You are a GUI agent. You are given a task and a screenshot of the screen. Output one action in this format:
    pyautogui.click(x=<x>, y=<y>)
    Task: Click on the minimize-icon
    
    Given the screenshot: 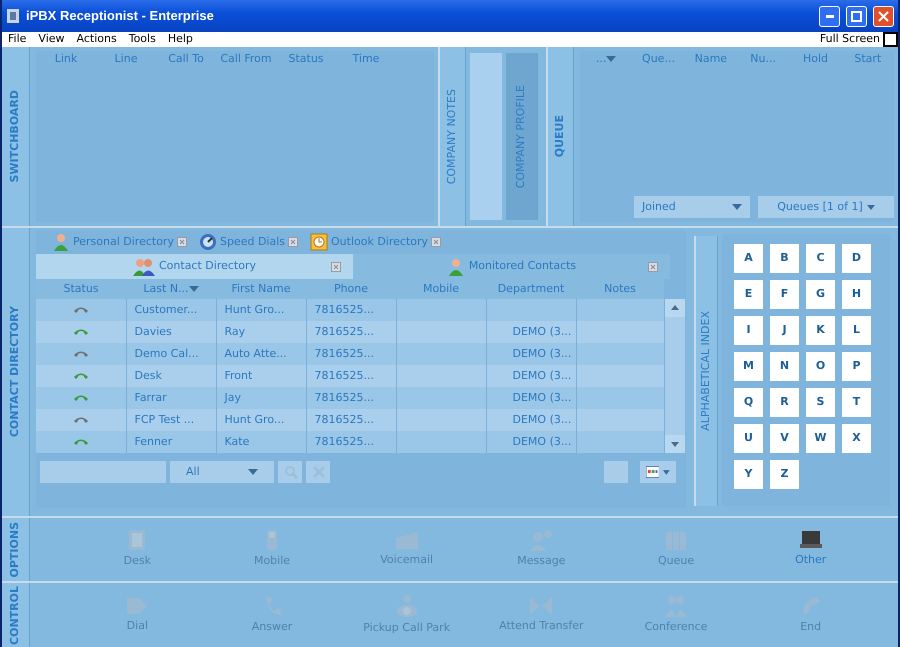 What is the action you would take?
    pyautogui.click(x=830, y=16)
    